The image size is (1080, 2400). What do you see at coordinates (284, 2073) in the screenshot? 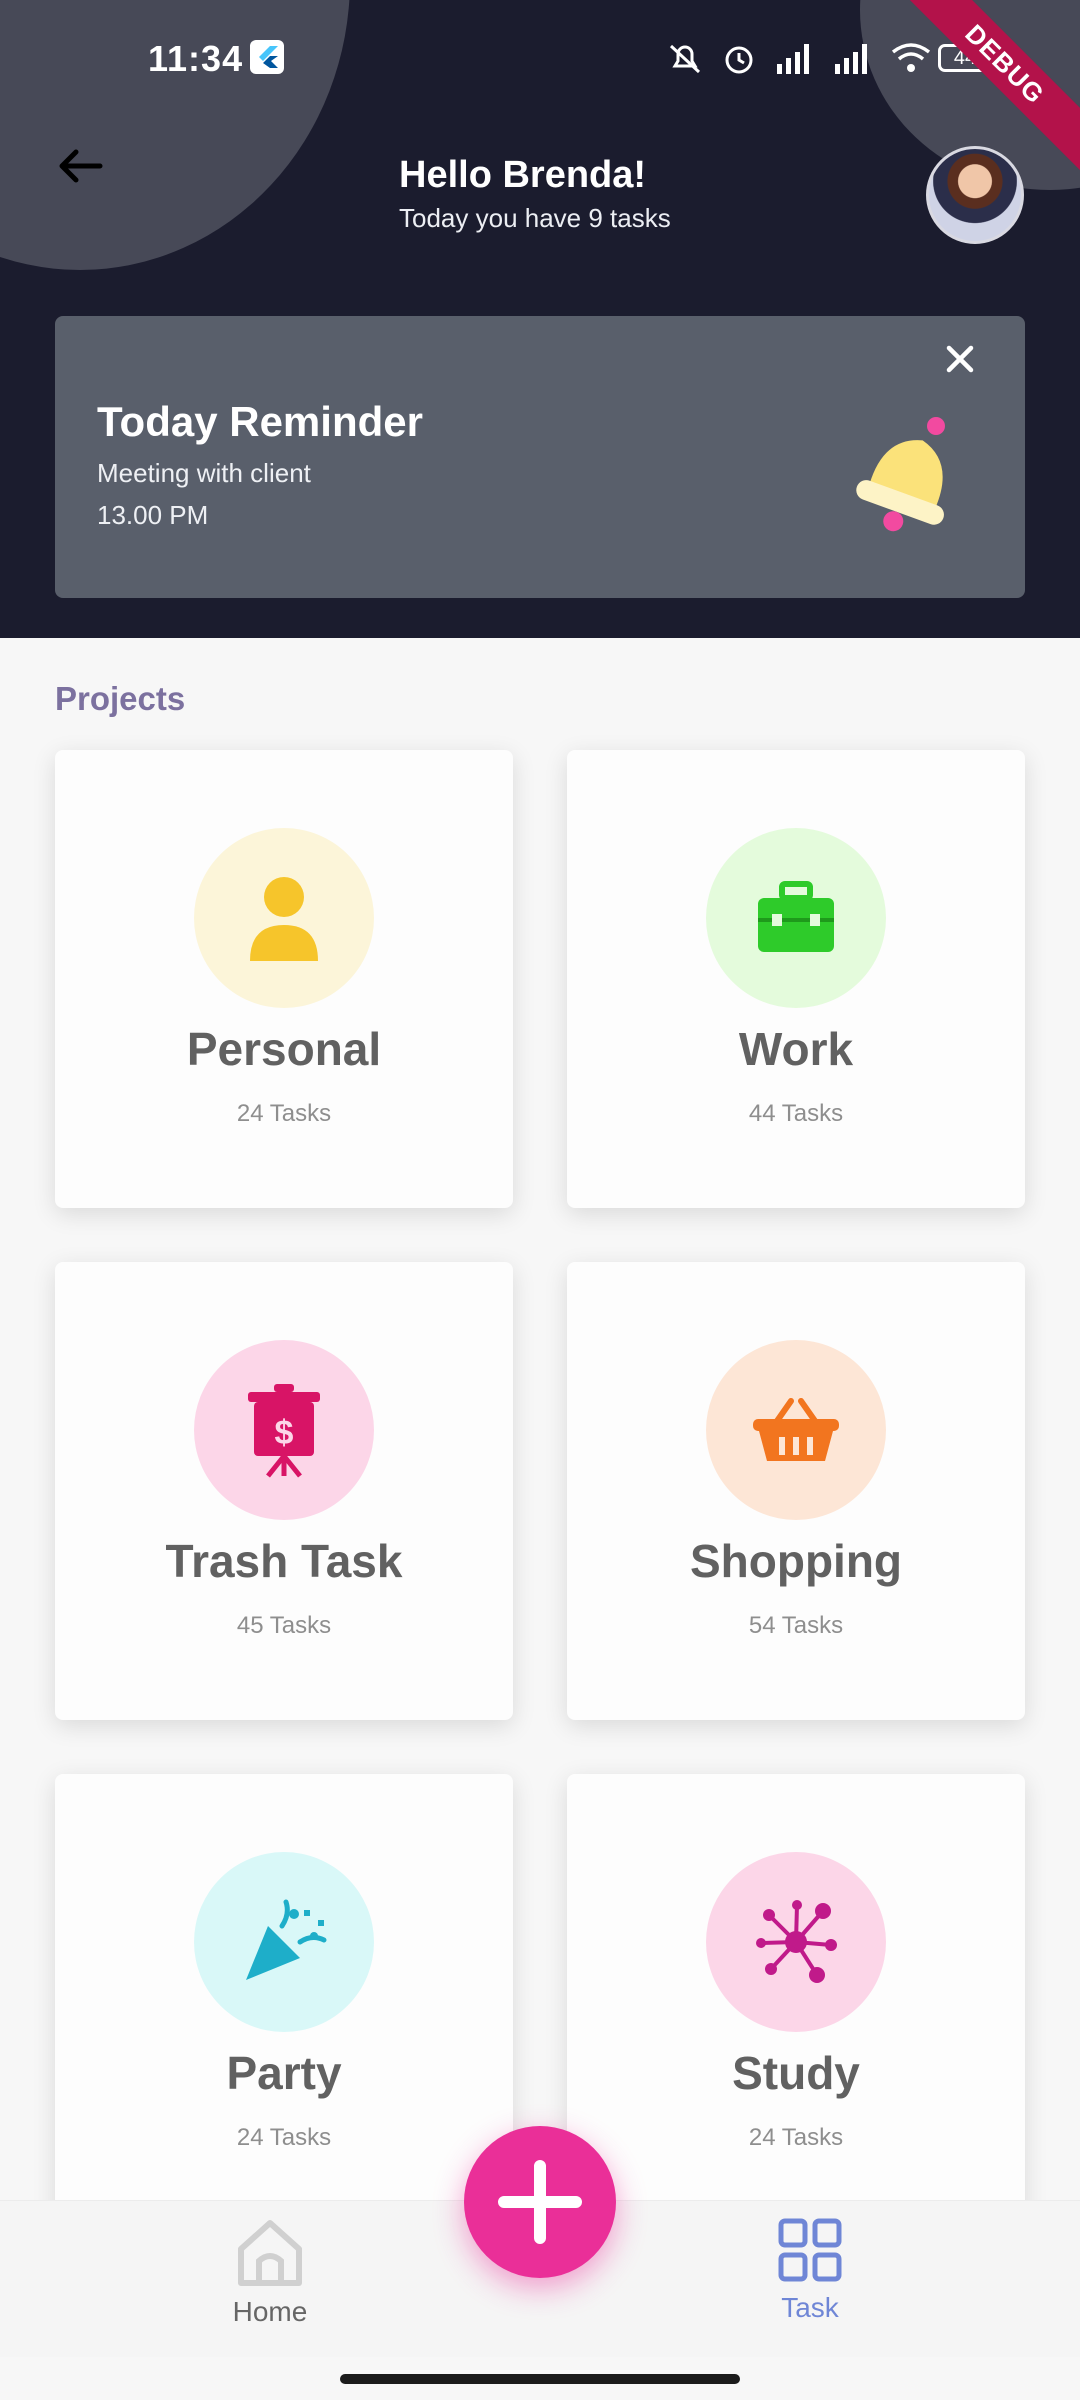
I see `project-name: Party` at bounding box center [284, 2073].